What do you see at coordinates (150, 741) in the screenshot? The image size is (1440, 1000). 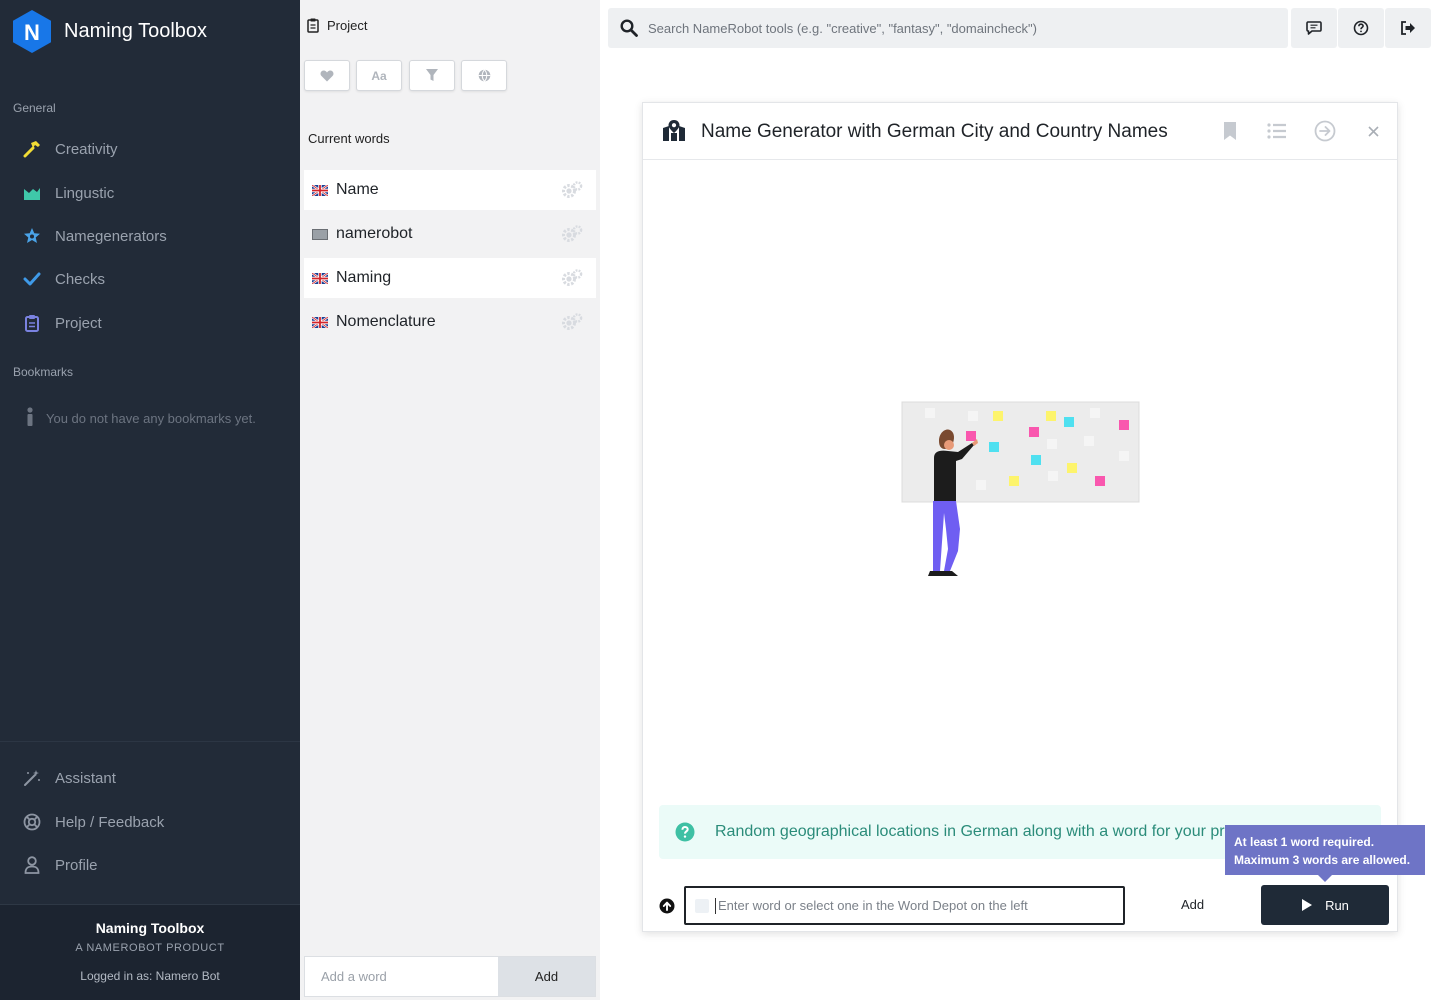 I see `sidebar-divider` at bounding box center [150, 741].